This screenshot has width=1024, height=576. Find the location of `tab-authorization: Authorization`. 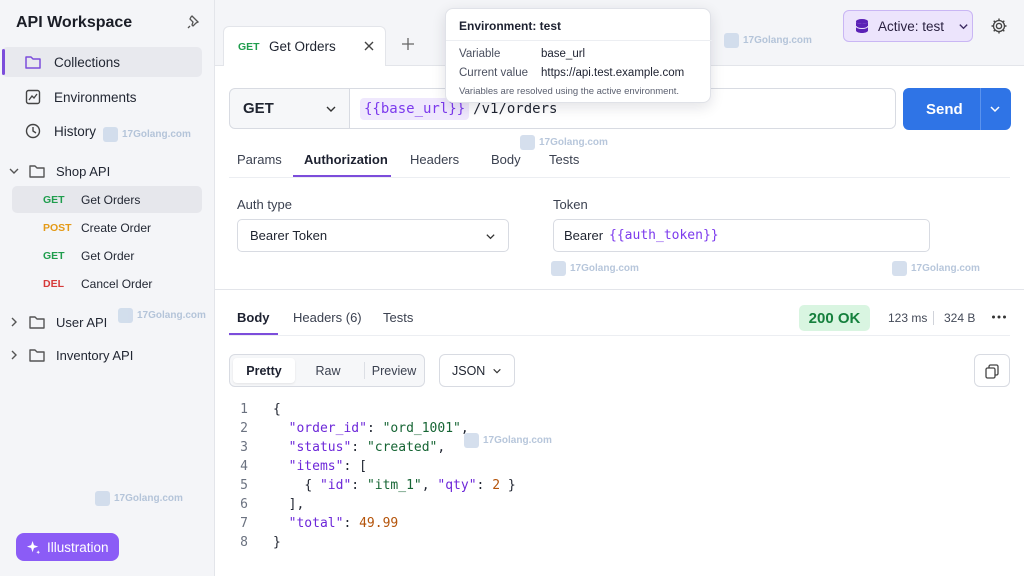

tab-authorization: Authorization is located at coordinates (346, 159).